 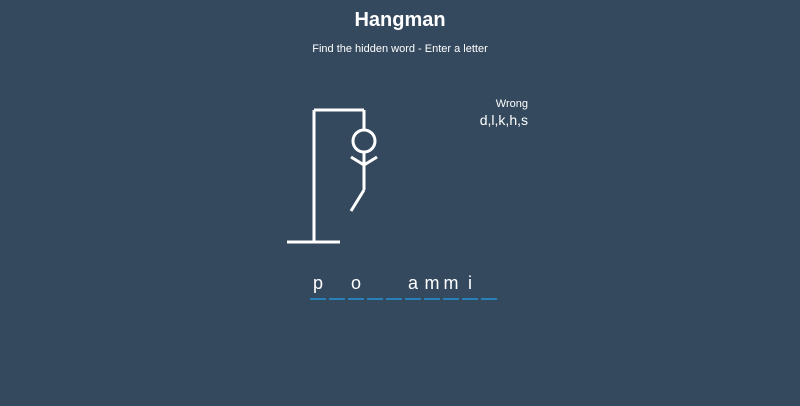 What do you see at coordinates (470, 286) in the screenshot?
I see `letter-slot: i` at bounding box center [470, 286].